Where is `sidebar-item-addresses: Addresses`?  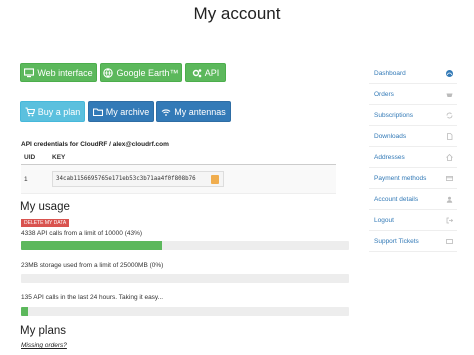 sidebar-item-addresses: Addresses is located at coordinates (413, 157).